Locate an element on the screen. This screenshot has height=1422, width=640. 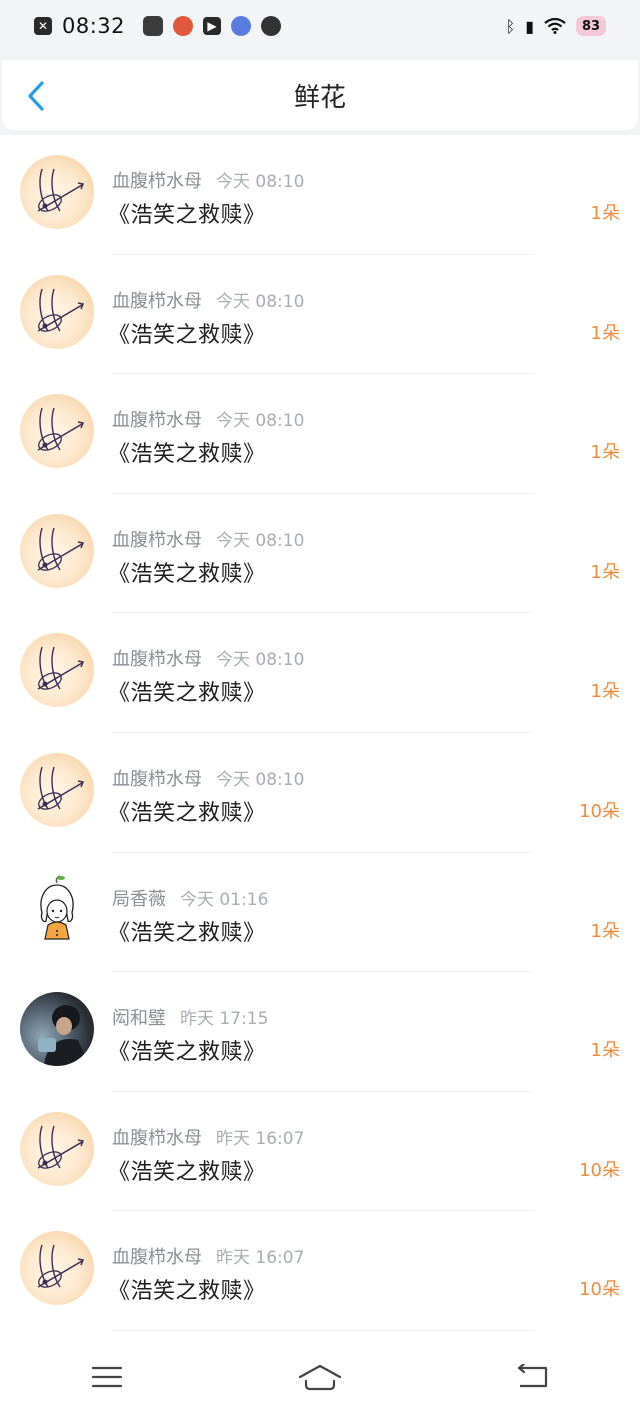
list-item: 局香薇 今天 01:16 《浩笑之救赎》 1朵 is located at coordinates (320, 913).